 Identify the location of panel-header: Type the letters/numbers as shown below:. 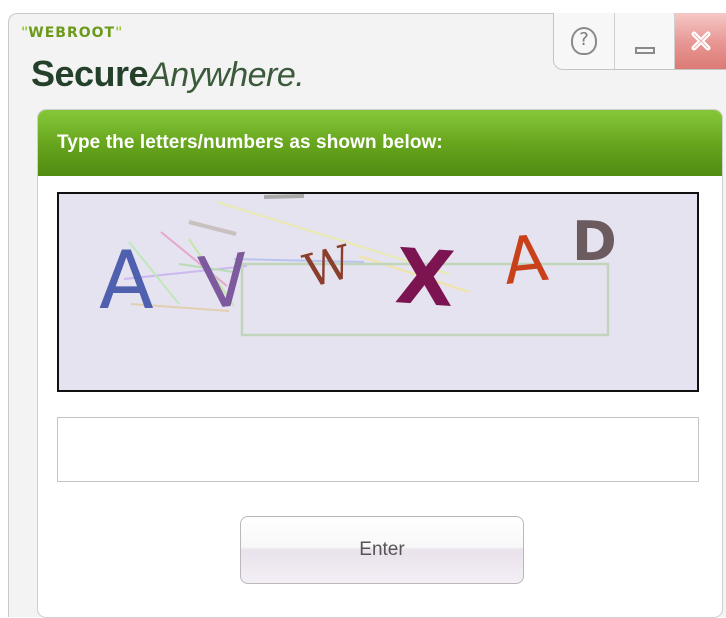
(380, 143).